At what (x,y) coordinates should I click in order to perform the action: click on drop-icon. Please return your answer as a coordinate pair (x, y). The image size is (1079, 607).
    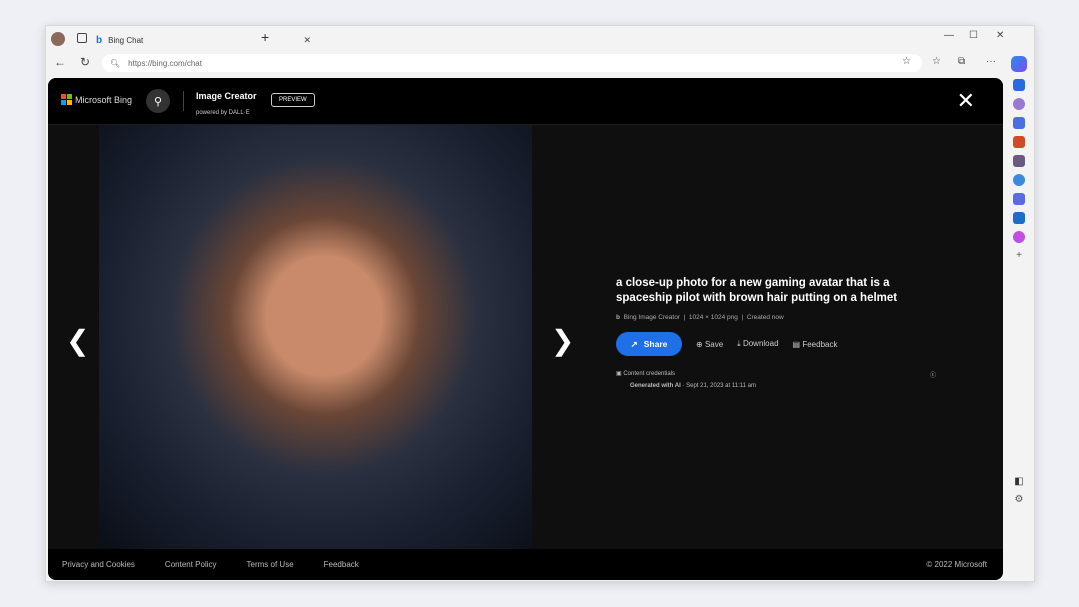
    Looking at the image, I should click on (1019, 199).